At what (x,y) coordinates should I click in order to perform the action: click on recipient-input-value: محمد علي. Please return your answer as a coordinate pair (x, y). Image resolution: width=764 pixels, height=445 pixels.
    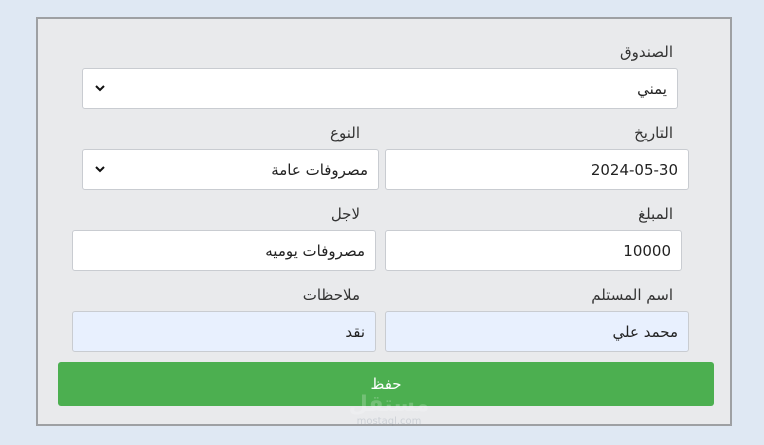
    Looking at the image, I should click on (645, 331).